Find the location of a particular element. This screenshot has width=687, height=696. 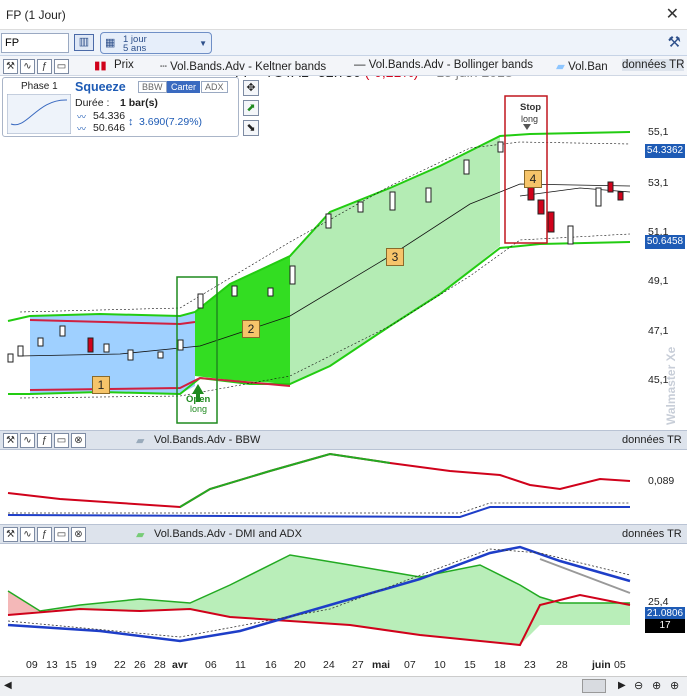

bbw-panel-header: ⚒ ∿ ƒ ▭ ⊗ ▰ Vol.Bands.Adv - BBW données TR is located at coordinates (343, 440).